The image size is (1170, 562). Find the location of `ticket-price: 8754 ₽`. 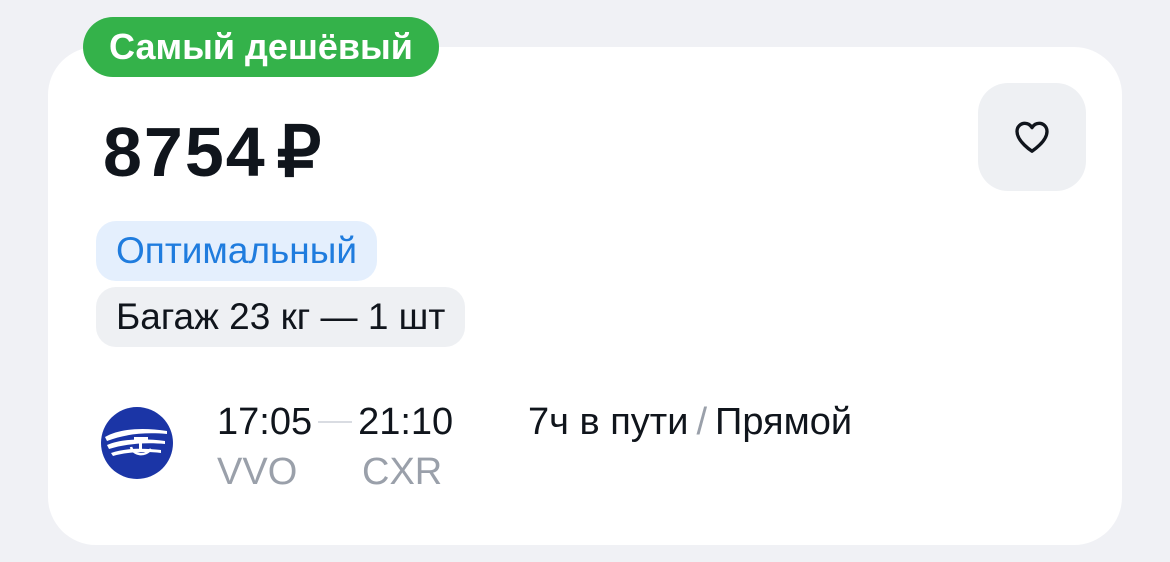

ticket-price: 8754 ₽ is located at coordinates (212, 152).